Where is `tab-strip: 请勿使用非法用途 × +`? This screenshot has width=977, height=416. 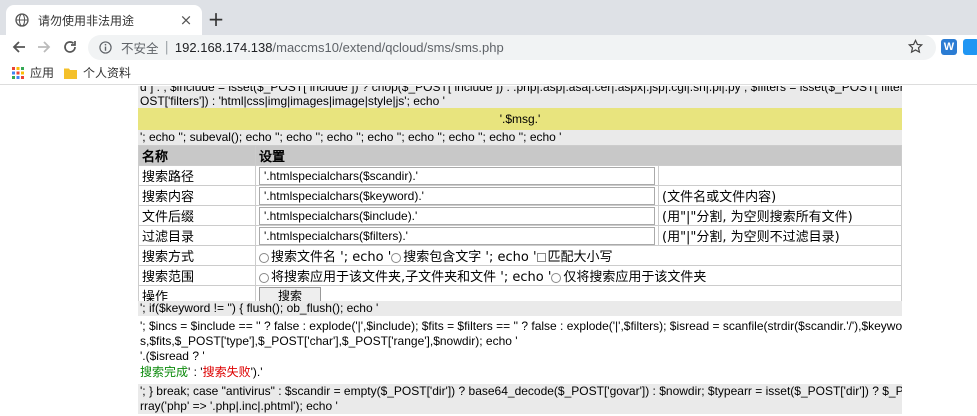 tab-strip: 请勿使用非法用途 × + is located at coordinates (488, 17).